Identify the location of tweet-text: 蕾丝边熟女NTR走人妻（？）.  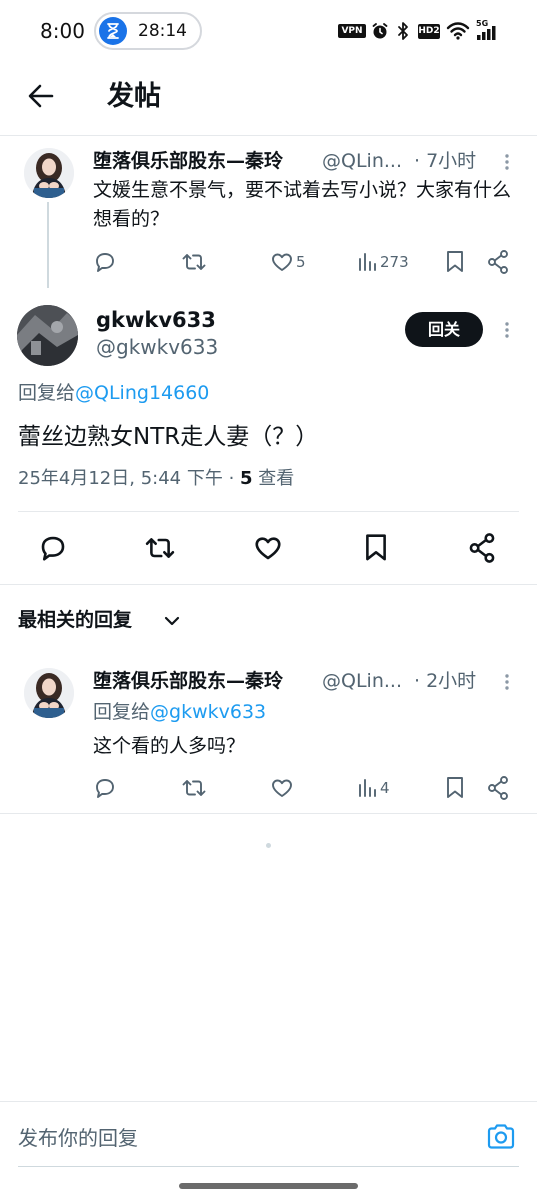
(168, 437).